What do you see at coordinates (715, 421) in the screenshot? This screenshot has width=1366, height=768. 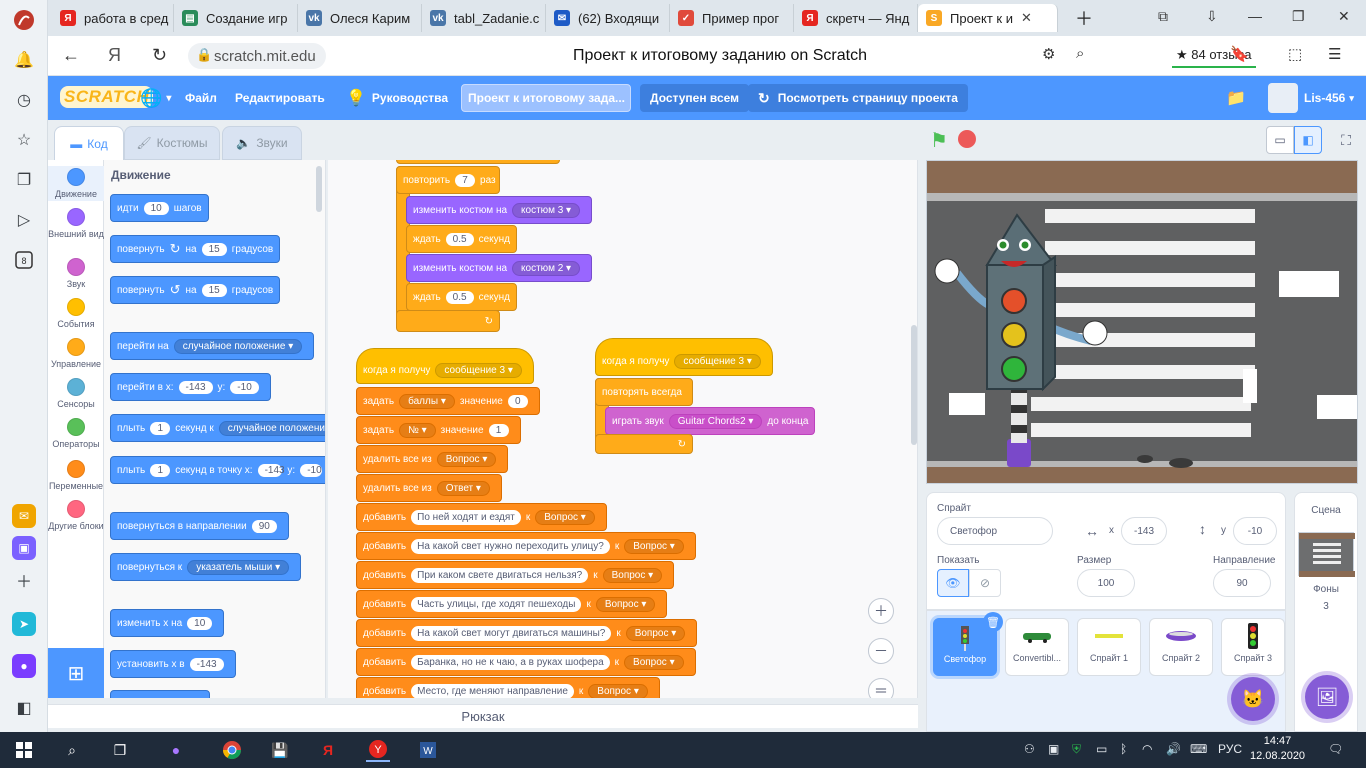 I see `block-dropdown: Guitar Chords2` at bounding box center [715, 421].